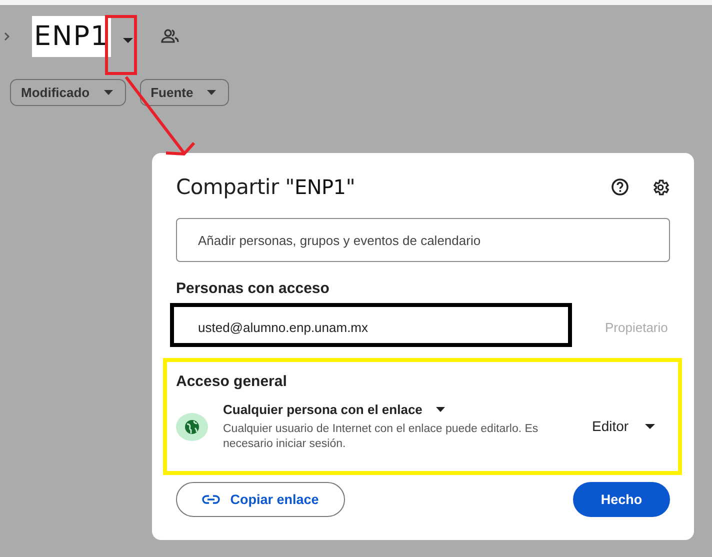 This screenshot has width=712, height=557. Describe the element at coordinates (121, 45) in the screenshot. I see `annotation-frame` at that location.